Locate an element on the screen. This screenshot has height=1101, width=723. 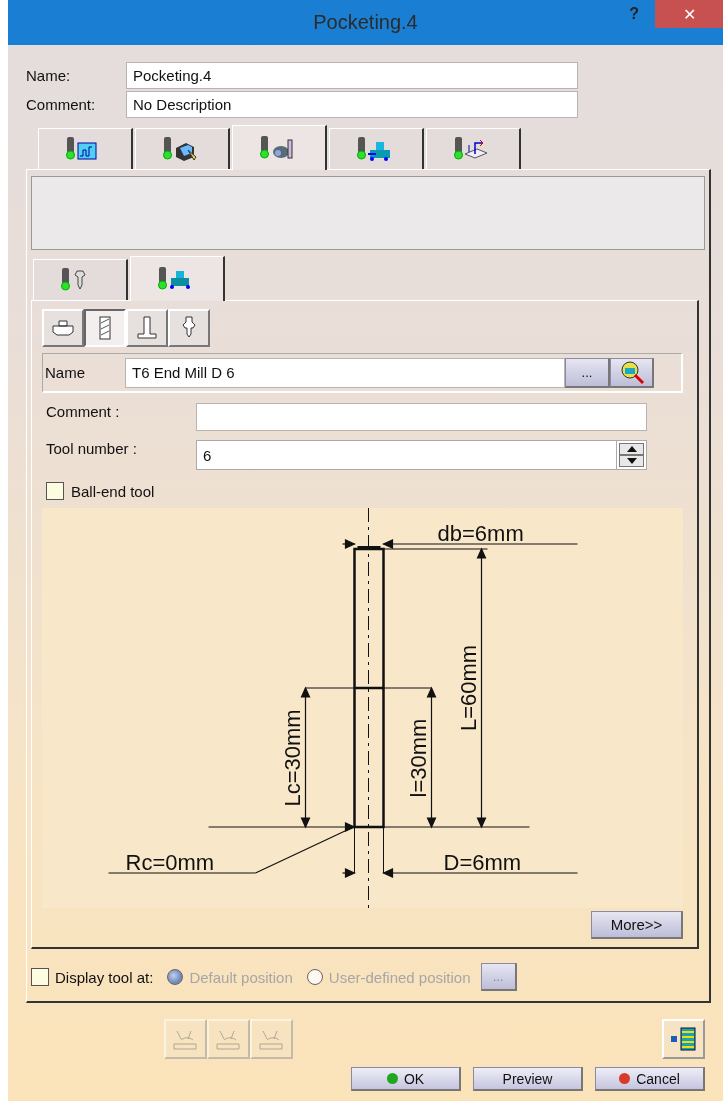
search-button is located at coordinates (632, 372).